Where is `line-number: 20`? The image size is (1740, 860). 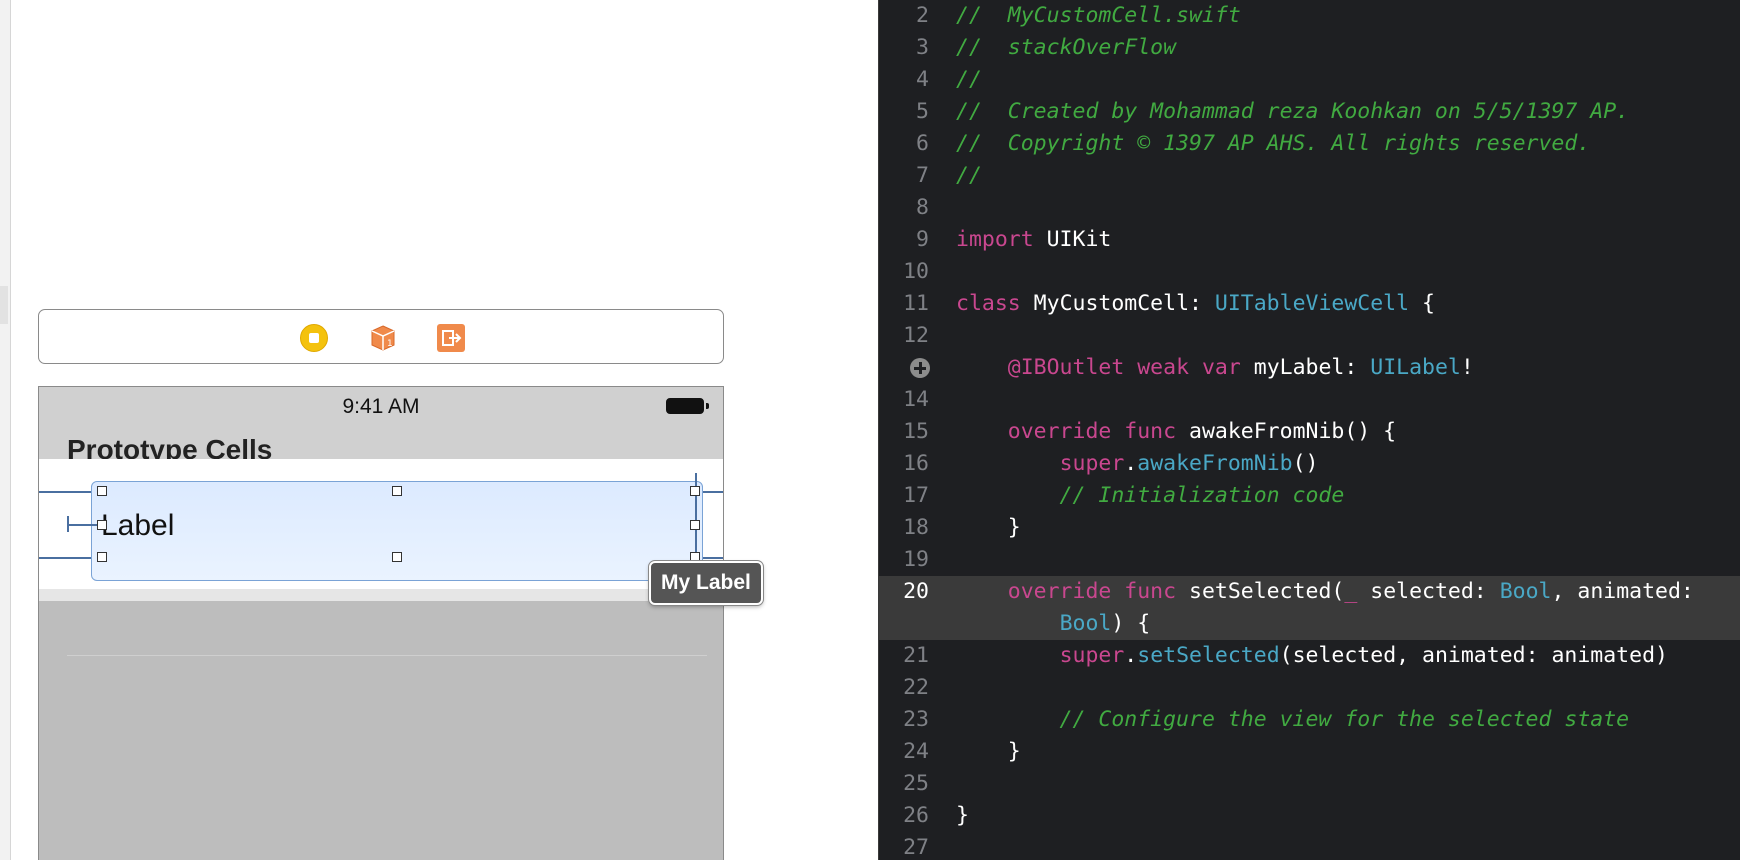
line-number: 20 is located at coordinates (916, 591).